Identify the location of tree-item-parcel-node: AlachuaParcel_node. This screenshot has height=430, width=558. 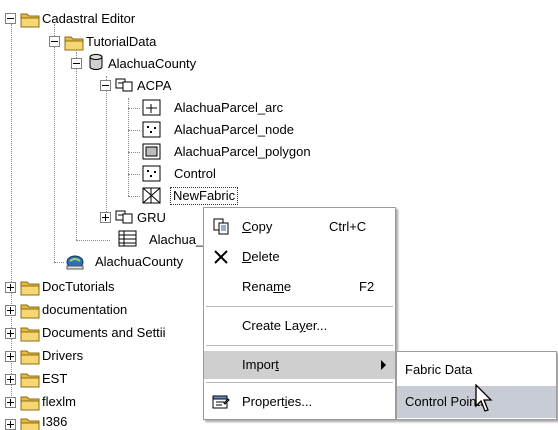
(234, 130).